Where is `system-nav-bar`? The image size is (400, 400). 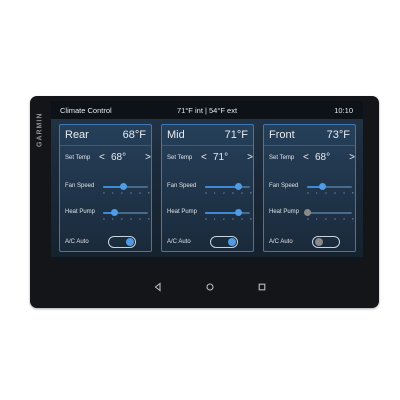 system-nav-bar is located at coordinates (207, 286).